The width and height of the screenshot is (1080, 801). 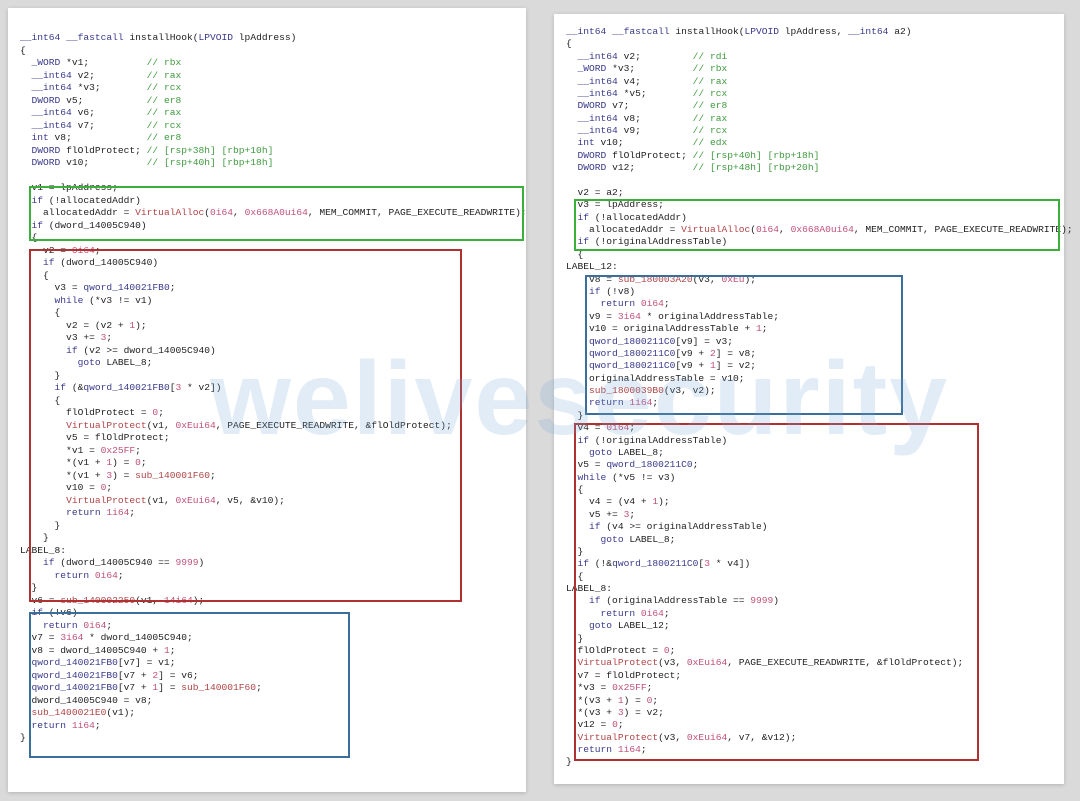 I want to click on right-register-highlight, so click(x=744, y=345).